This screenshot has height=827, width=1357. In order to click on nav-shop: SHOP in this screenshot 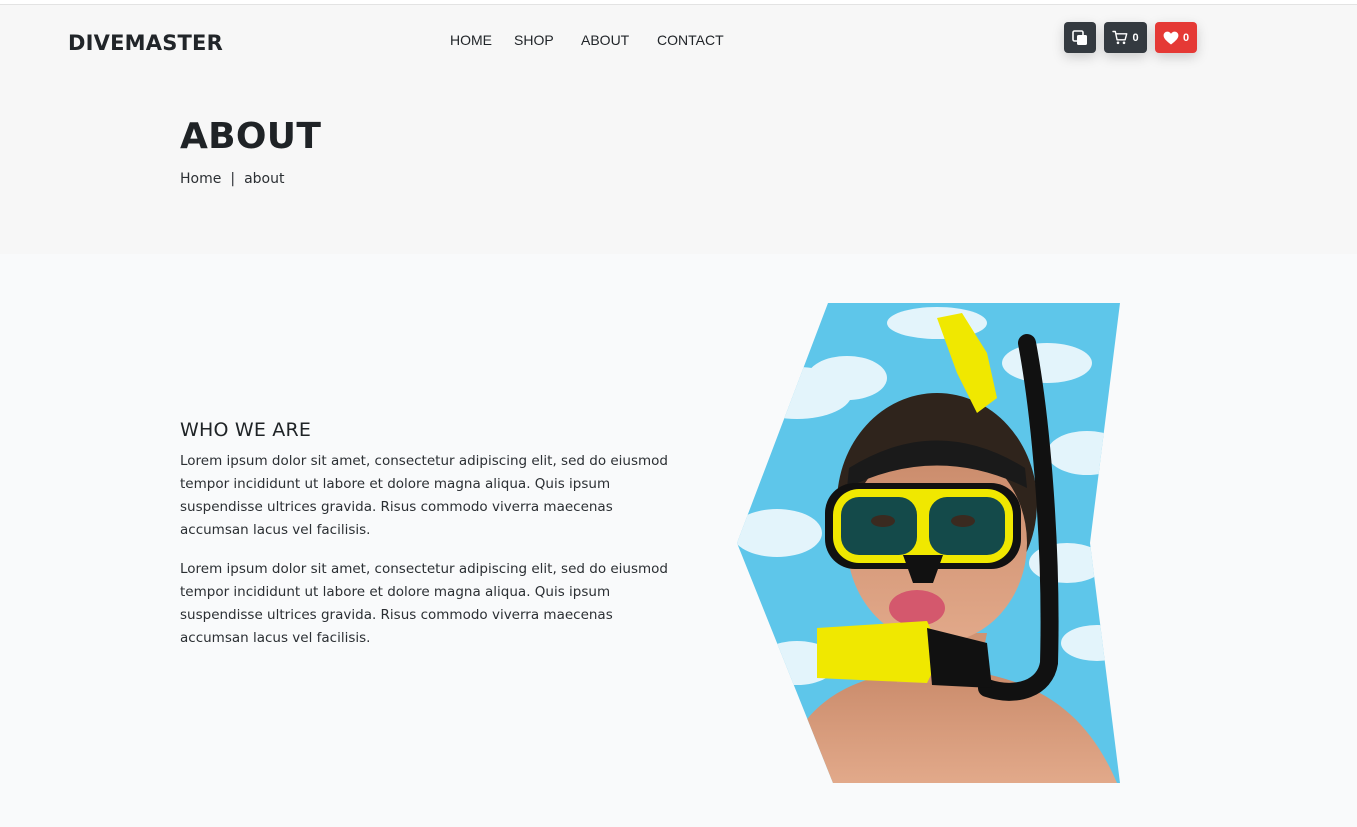, I will do `click(534, 40)`.